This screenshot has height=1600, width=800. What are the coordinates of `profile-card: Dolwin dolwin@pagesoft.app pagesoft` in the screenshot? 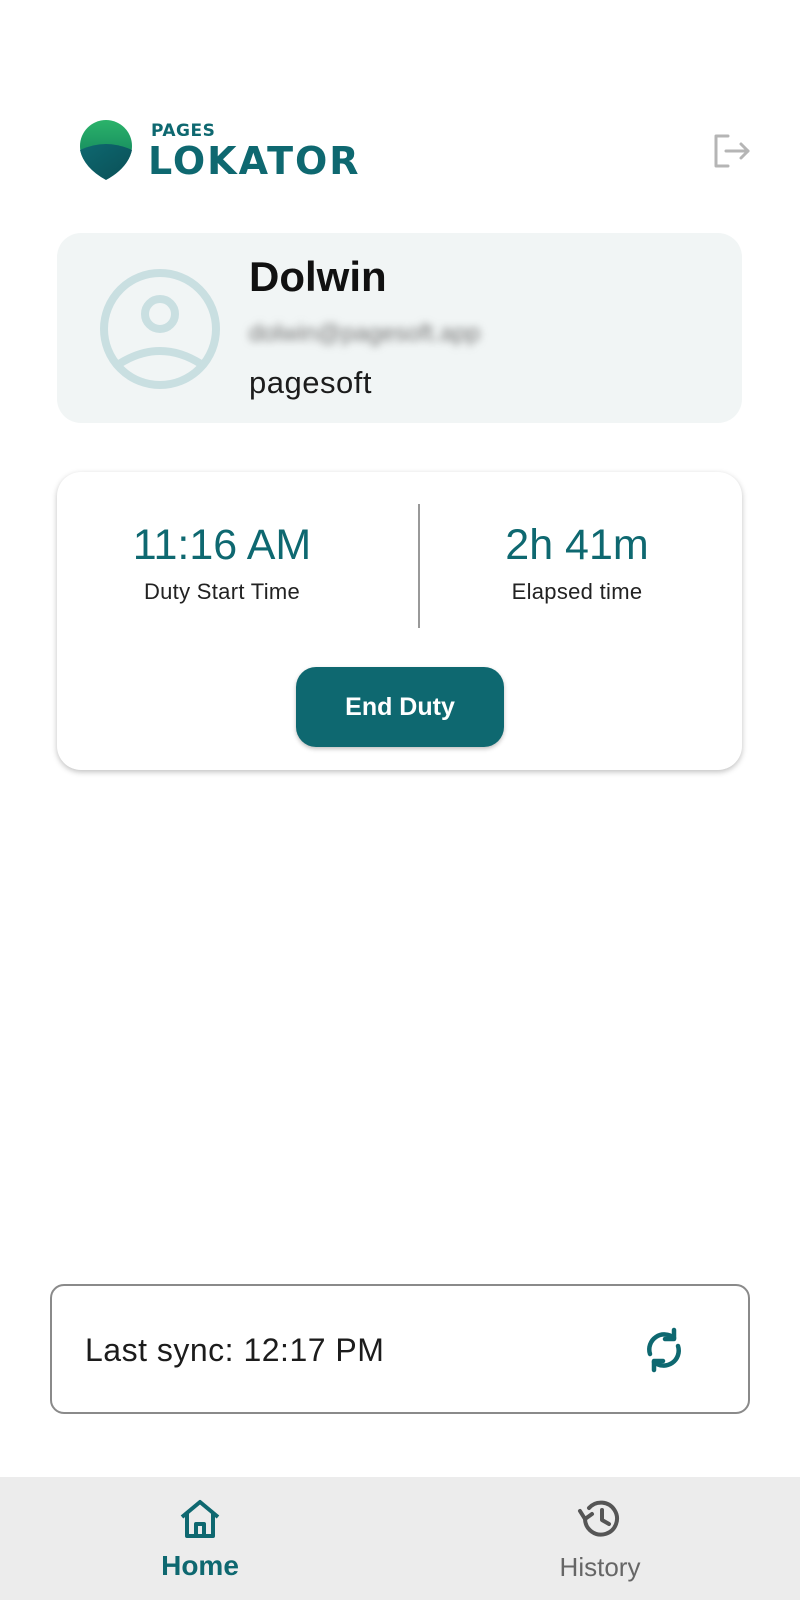 It's located at (399, 328).